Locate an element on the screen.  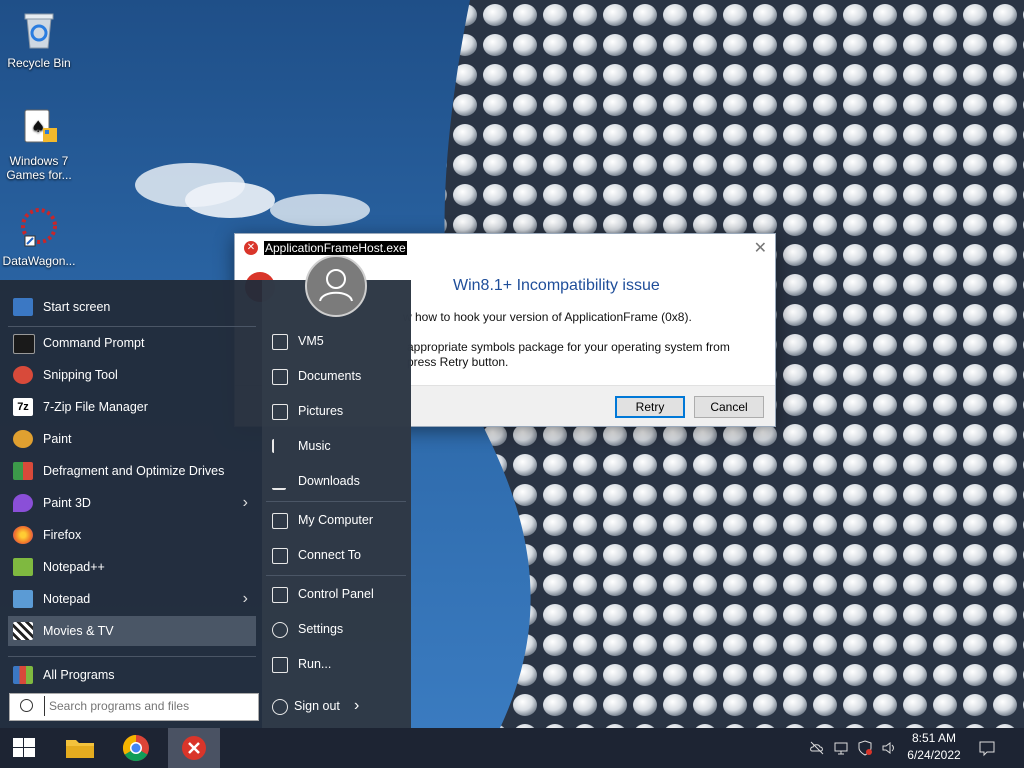
taskbar-file-explorer is located at coordinates (80, 748).